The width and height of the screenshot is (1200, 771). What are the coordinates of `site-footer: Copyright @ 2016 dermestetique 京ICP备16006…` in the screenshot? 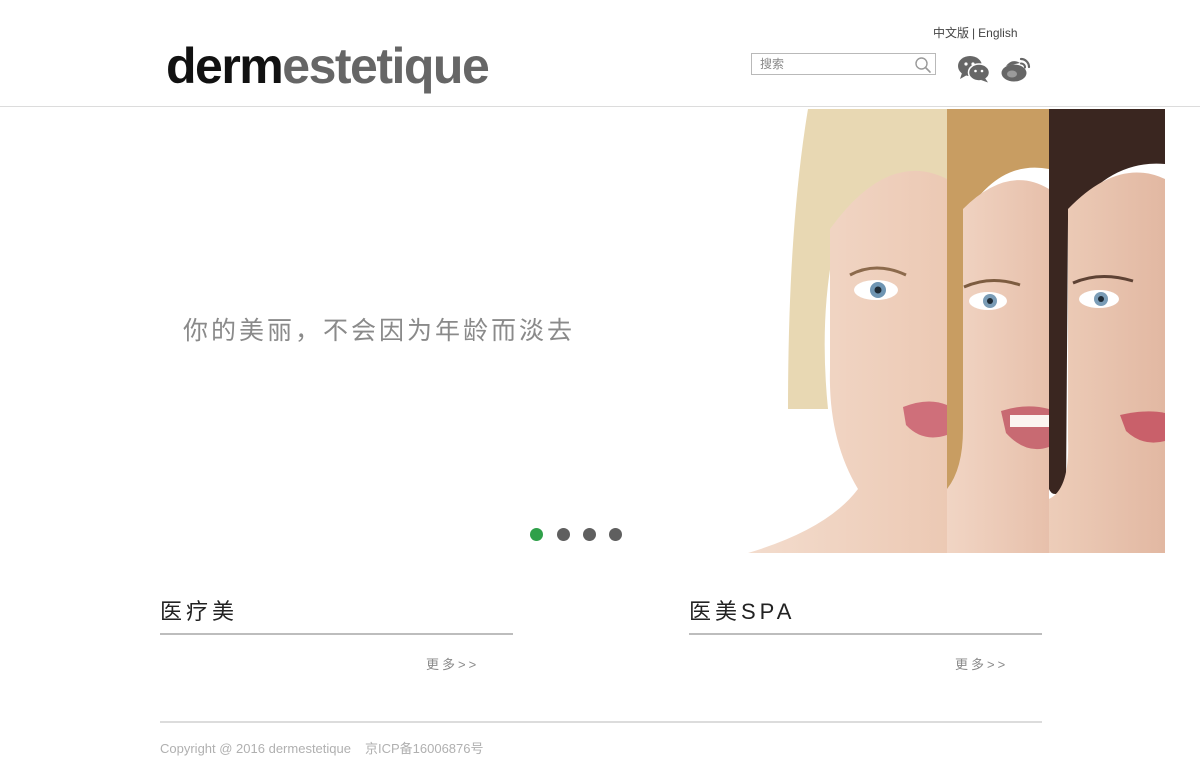 It's located at (322, 747).